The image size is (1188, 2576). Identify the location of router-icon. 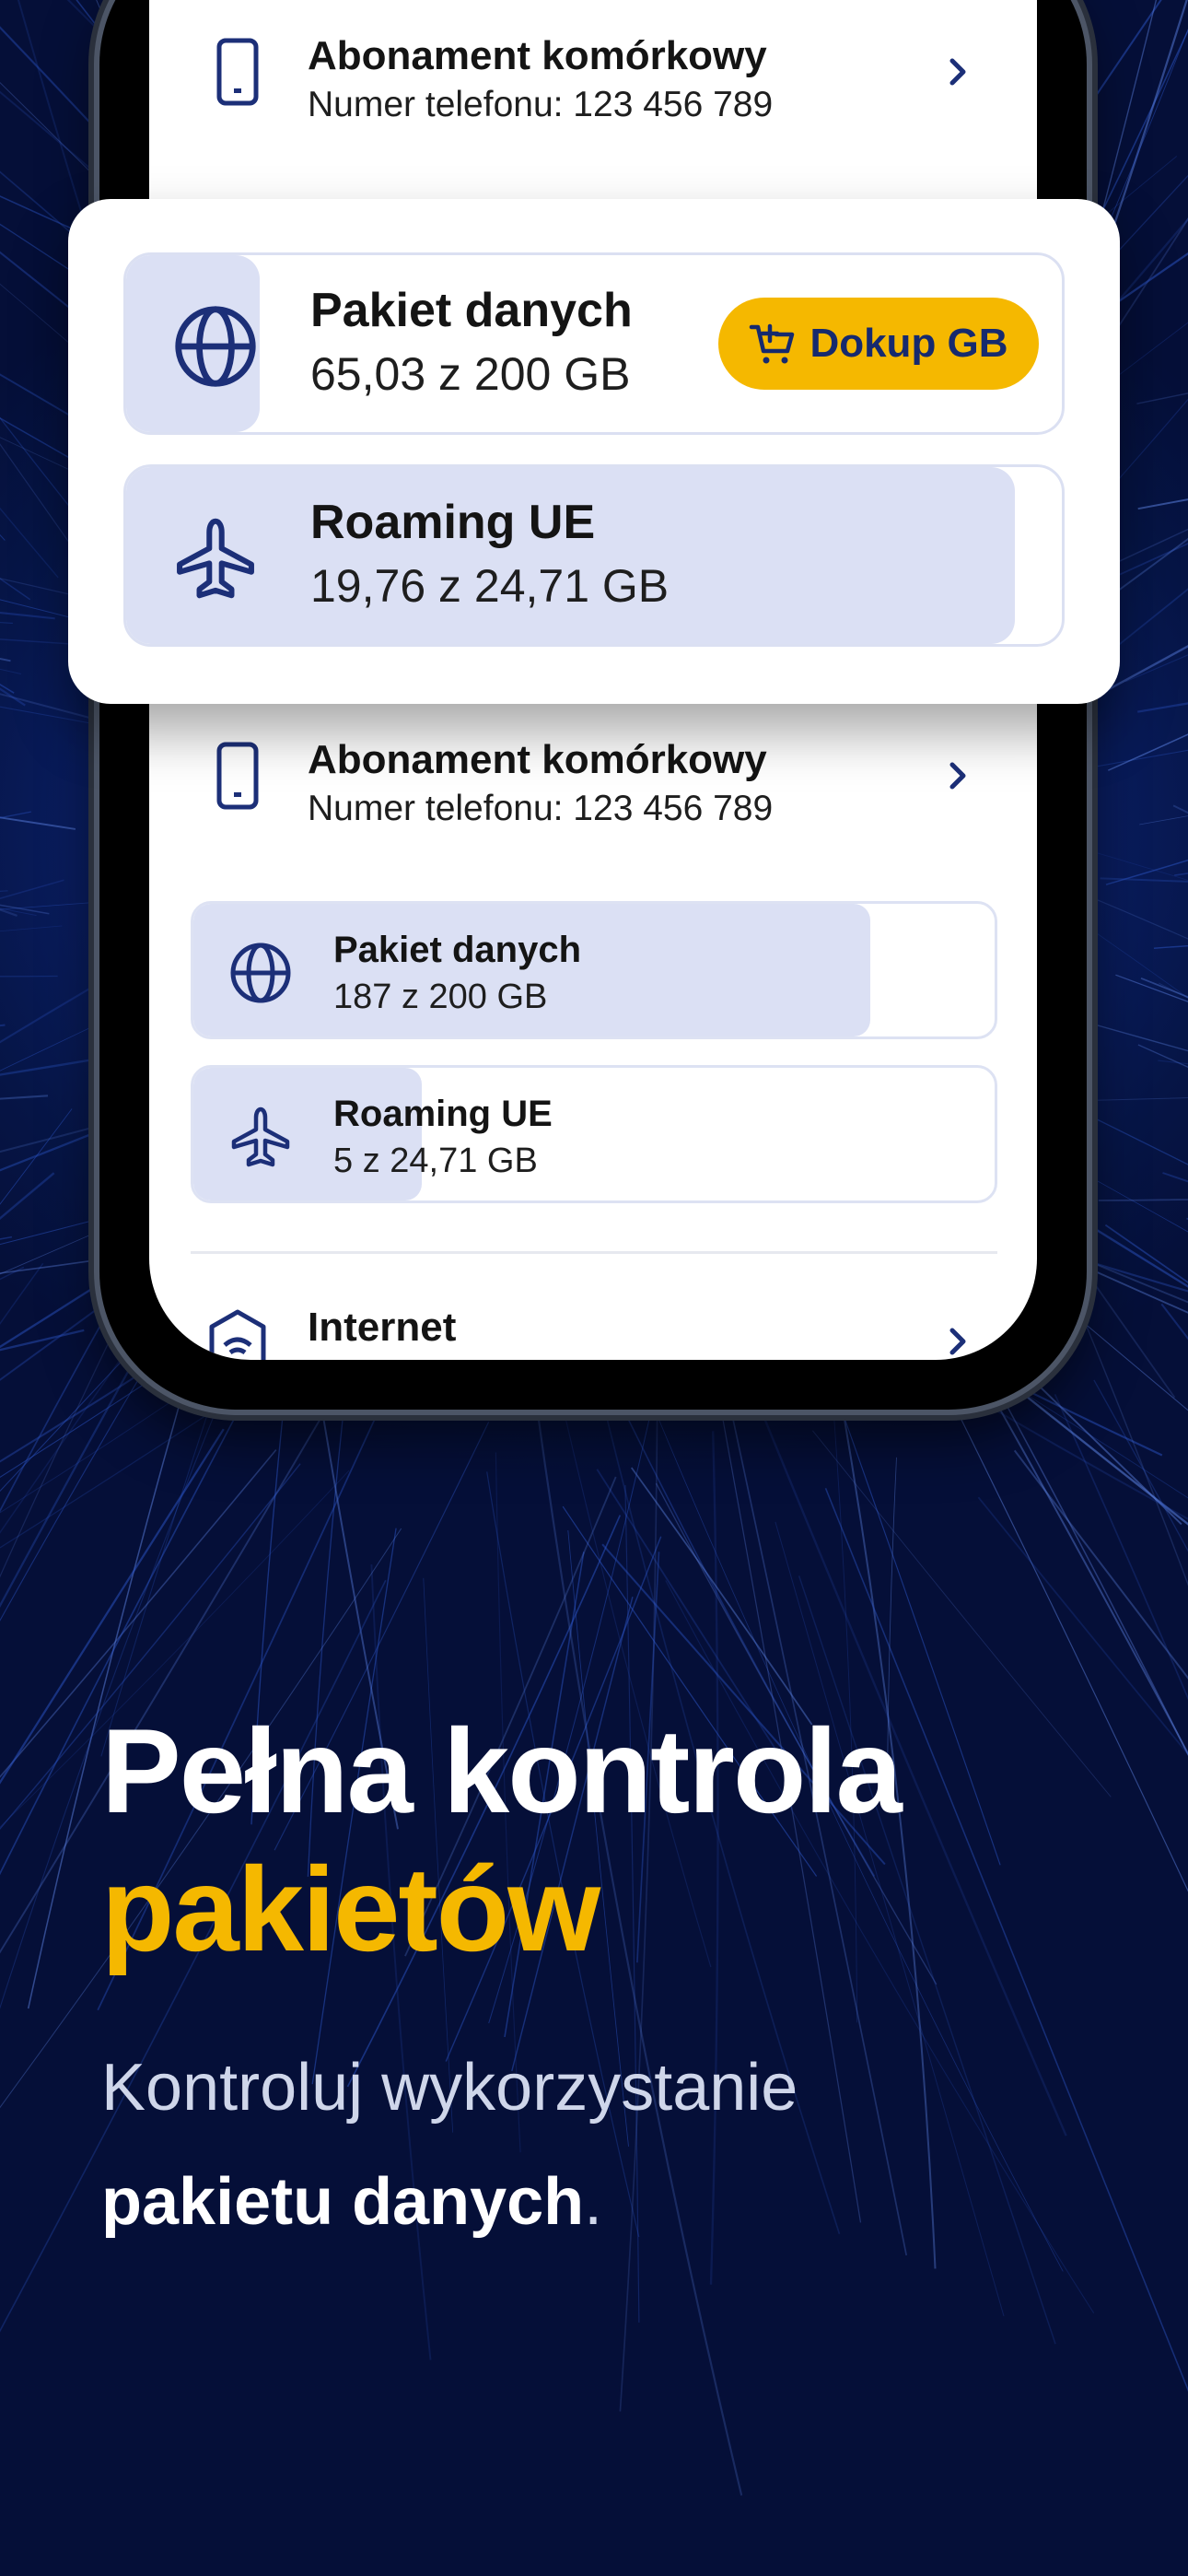
(237, 1334).